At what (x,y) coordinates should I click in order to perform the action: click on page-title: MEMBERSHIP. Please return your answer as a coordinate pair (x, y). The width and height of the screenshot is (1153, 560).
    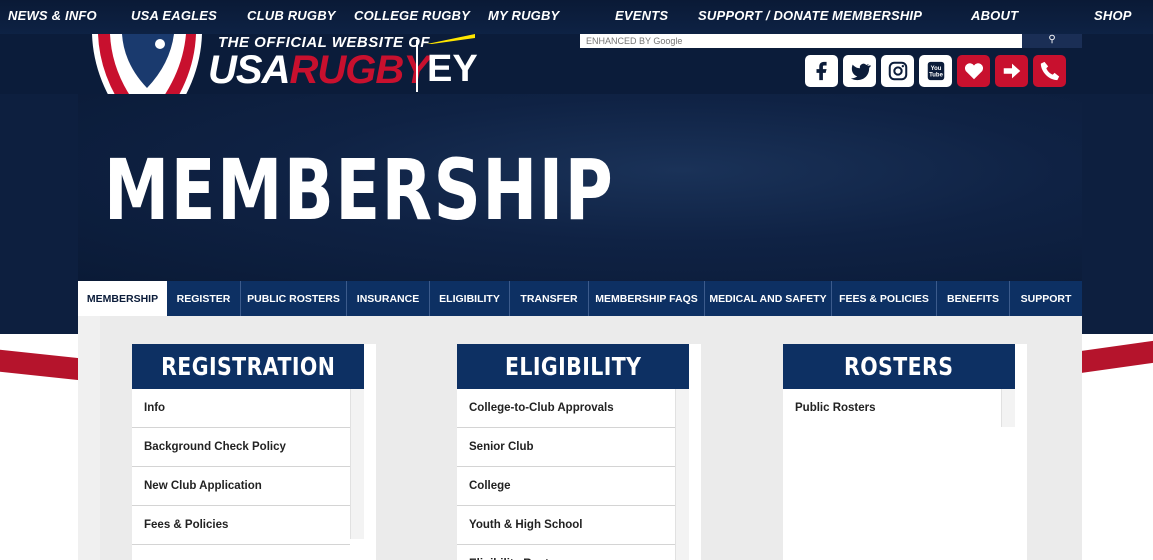
    Looking at the image, I should click on (359, 190).